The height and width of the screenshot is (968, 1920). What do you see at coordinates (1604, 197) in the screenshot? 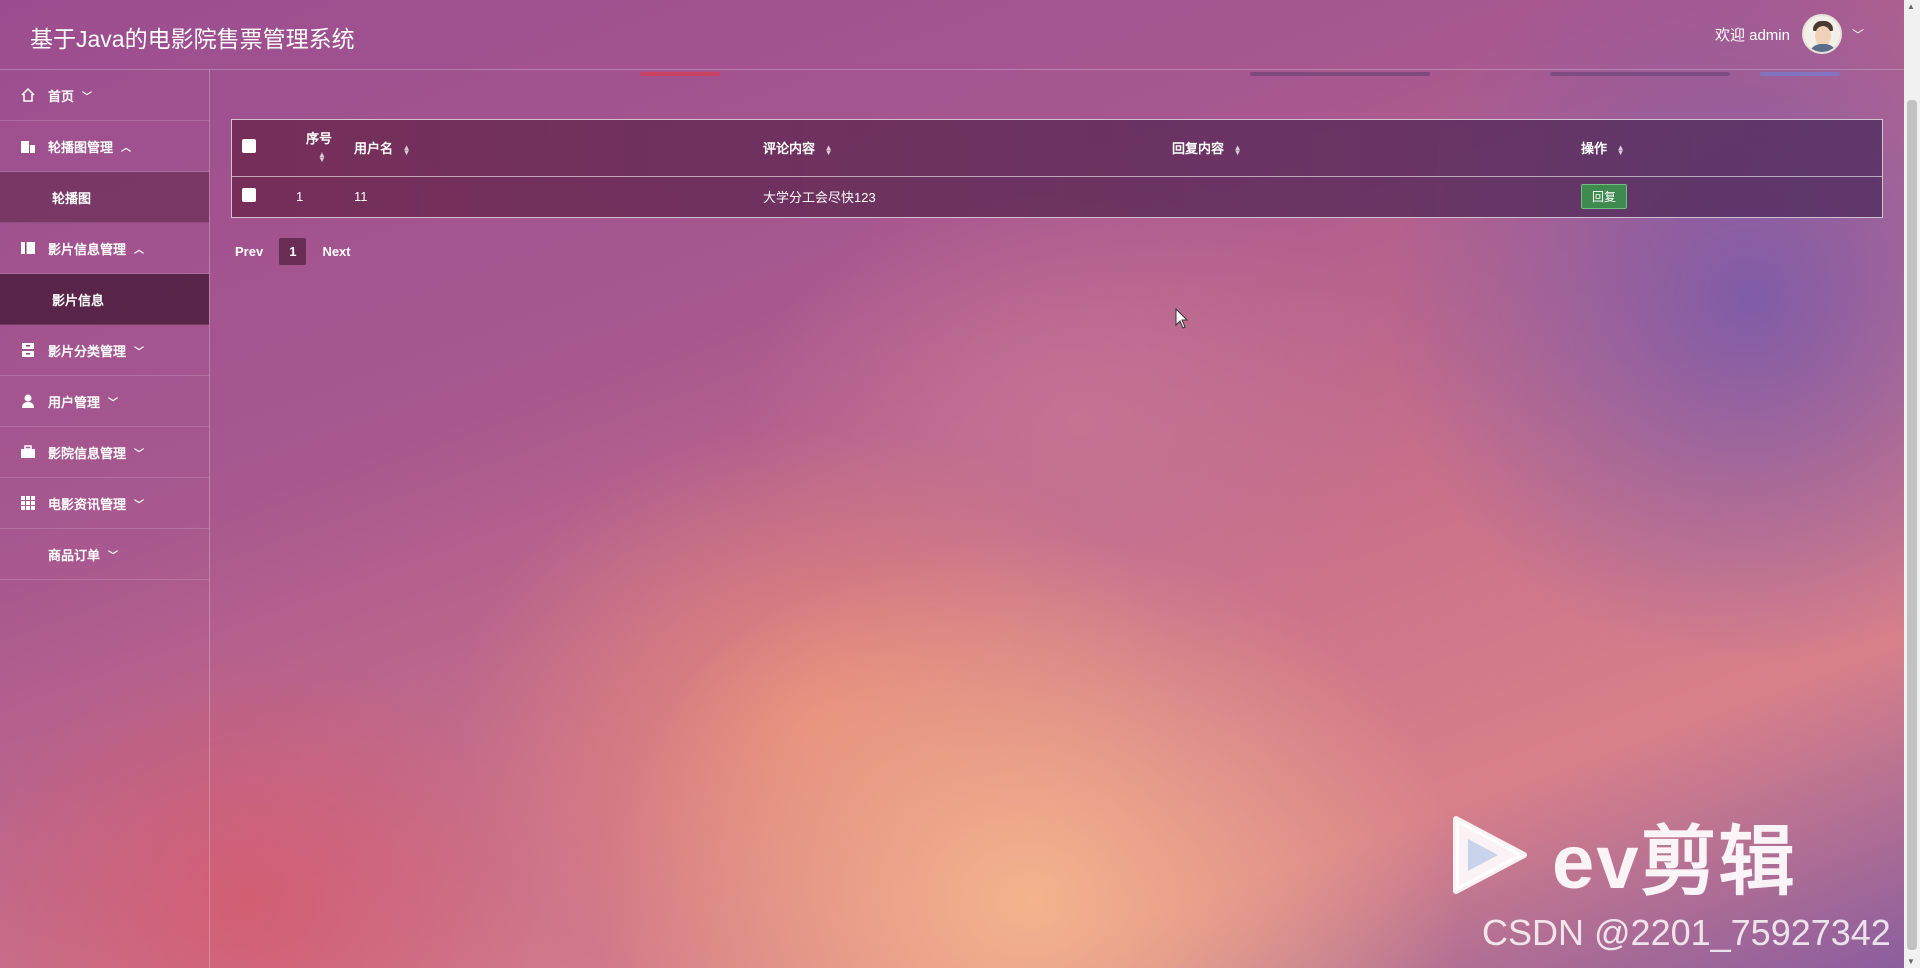
I see `reply-button: 回复` at bounding box center [1604, 197].